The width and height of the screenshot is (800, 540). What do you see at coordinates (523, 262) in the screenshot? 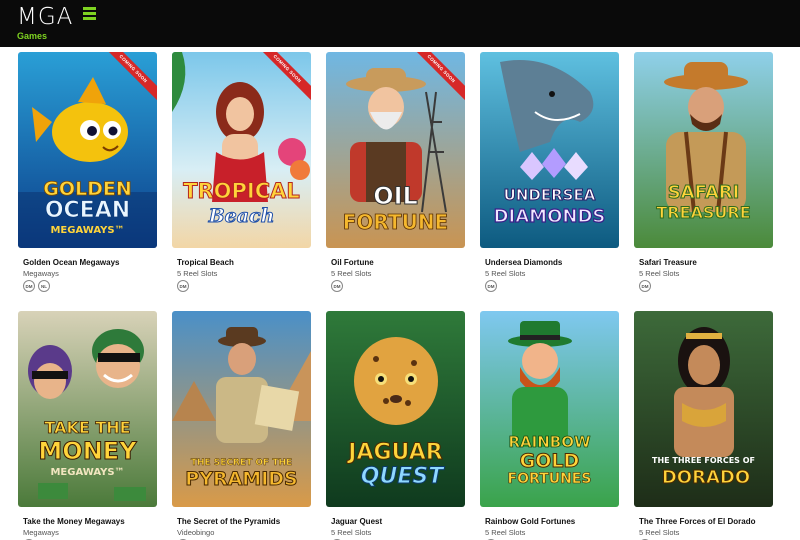
I see `game-title: Undersea Diamonds` at bounding box center [523, 262].